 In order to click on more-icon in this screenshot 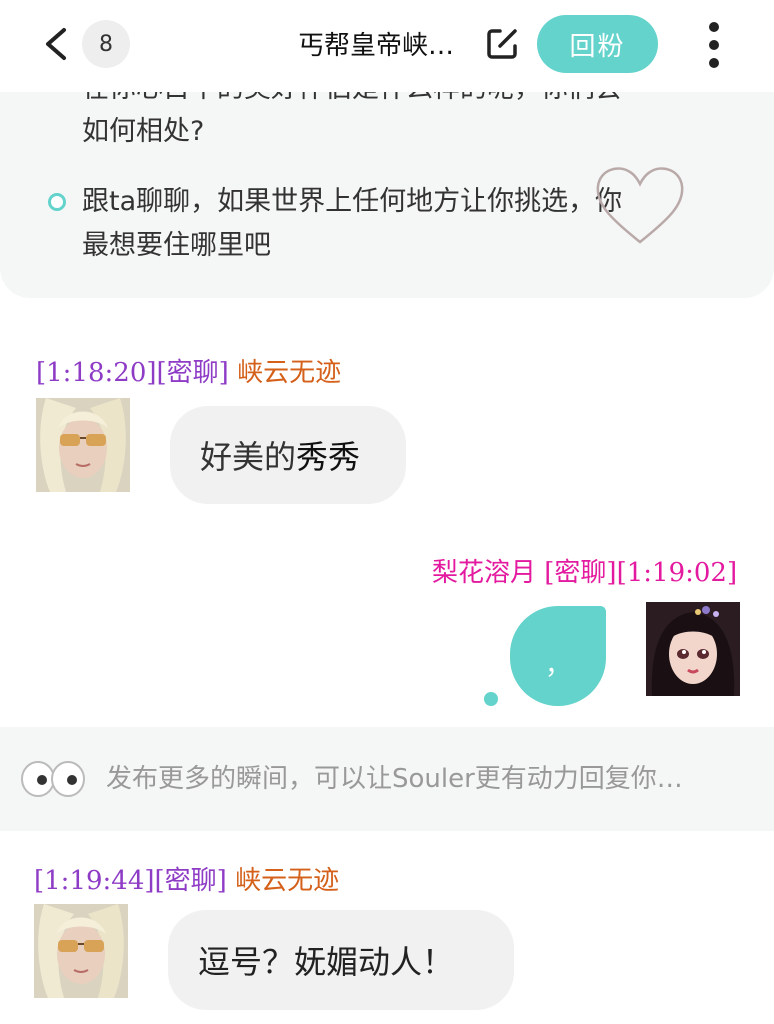, I will do `click(714, 45)`.